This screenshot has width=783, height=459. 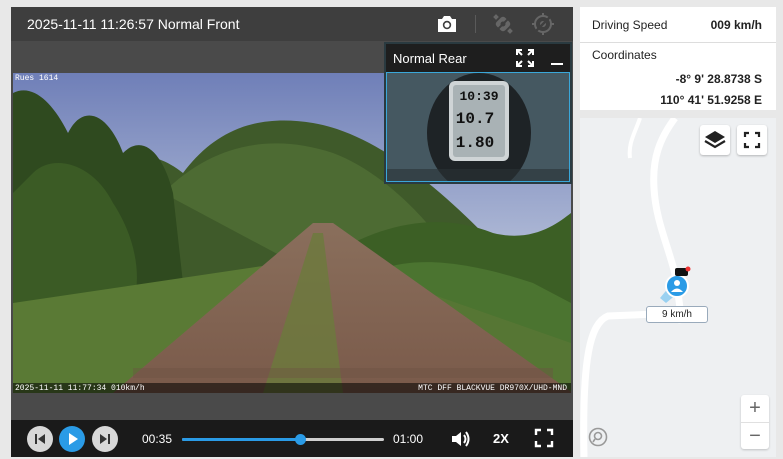 I want to click on camera-icon, so click(x=447, y=24).